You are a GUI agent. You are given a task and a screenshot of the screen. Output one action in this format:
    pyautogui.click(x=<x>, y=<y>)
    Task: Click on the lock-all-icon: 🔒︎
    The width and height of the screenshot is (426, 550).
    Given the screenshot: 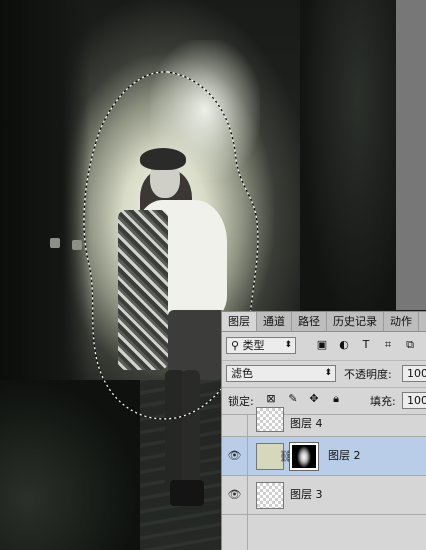 What is the action you would take?
    pyautogui.click(x=336, y=399)
    